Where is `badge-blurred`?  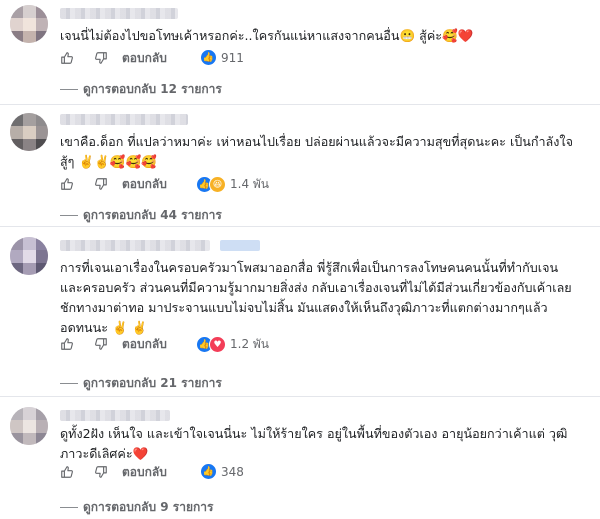
badge-blurred is located at coordinates (240, 245).